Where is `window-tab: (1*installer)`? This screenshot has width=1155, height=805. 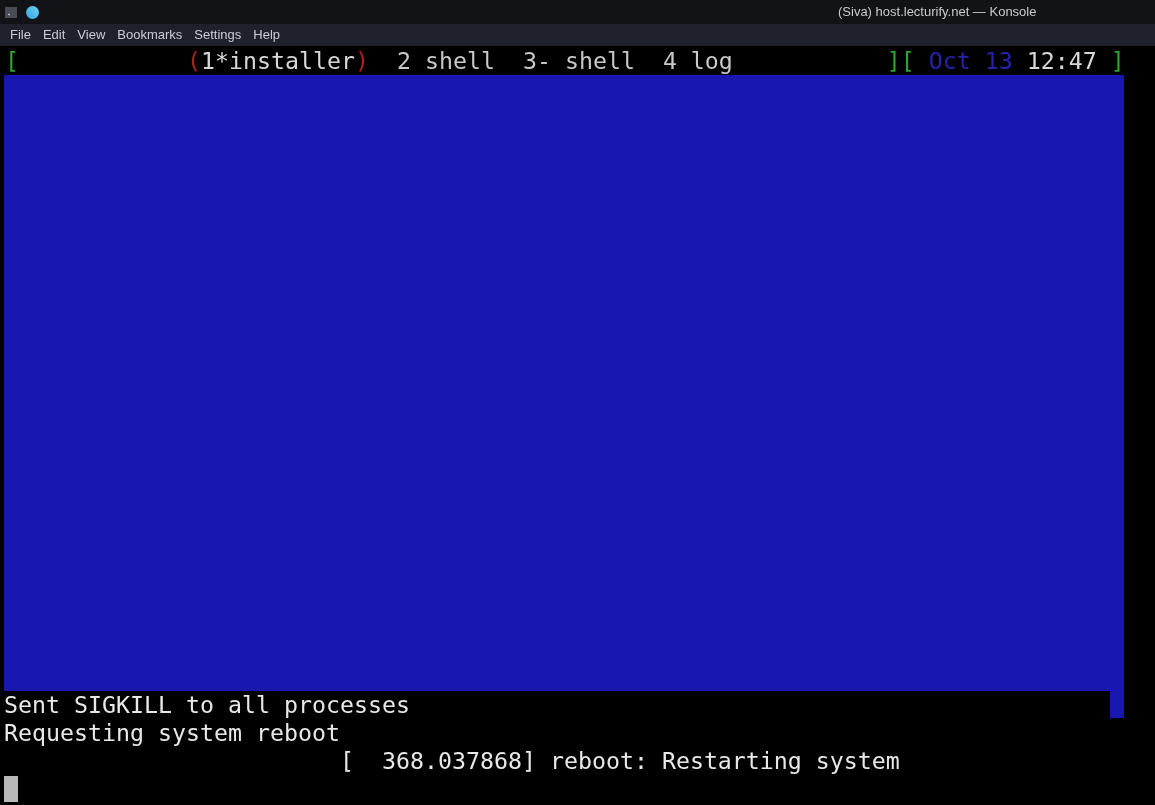
window-tab: (1*installer) is located at coordinates (277, 60).